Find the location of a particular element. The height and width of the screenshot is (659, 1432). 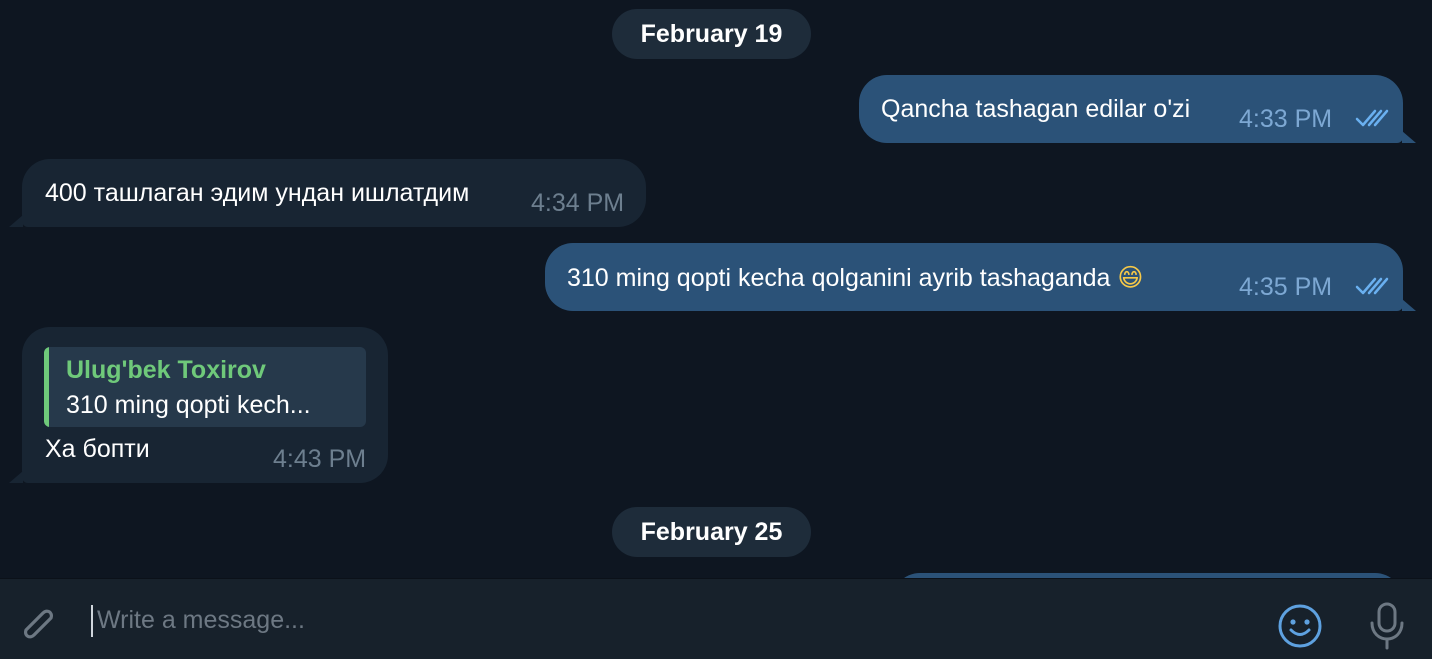

message-time: 4:35 PM is located at coordinates (1286, 287).